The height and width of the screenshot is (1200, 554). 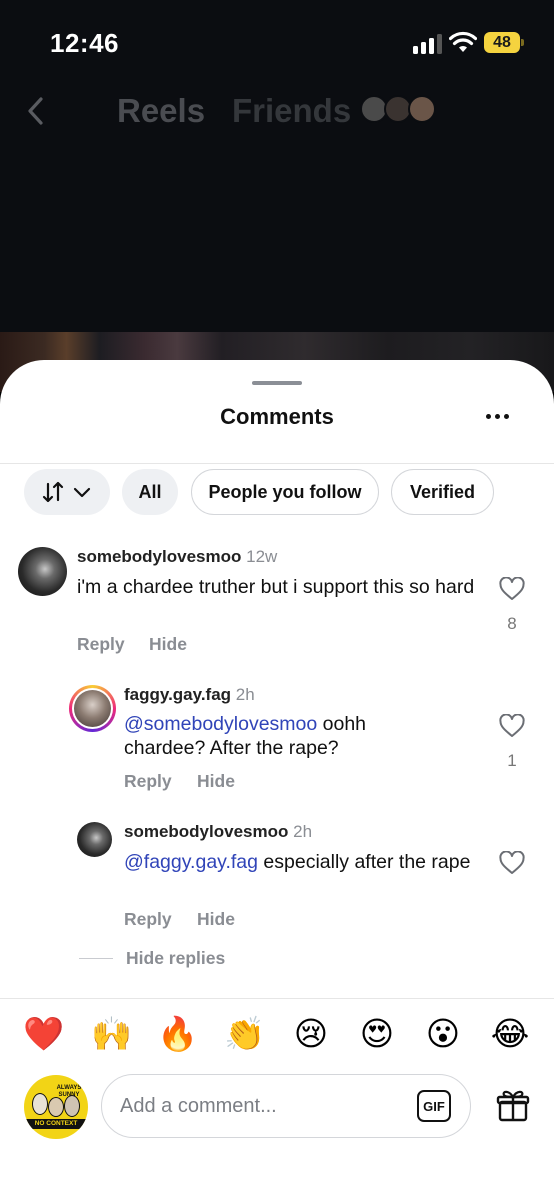 I want to click on comment-text: @faggy.gay.fag especially after the rape, so click(x=299, y=862).